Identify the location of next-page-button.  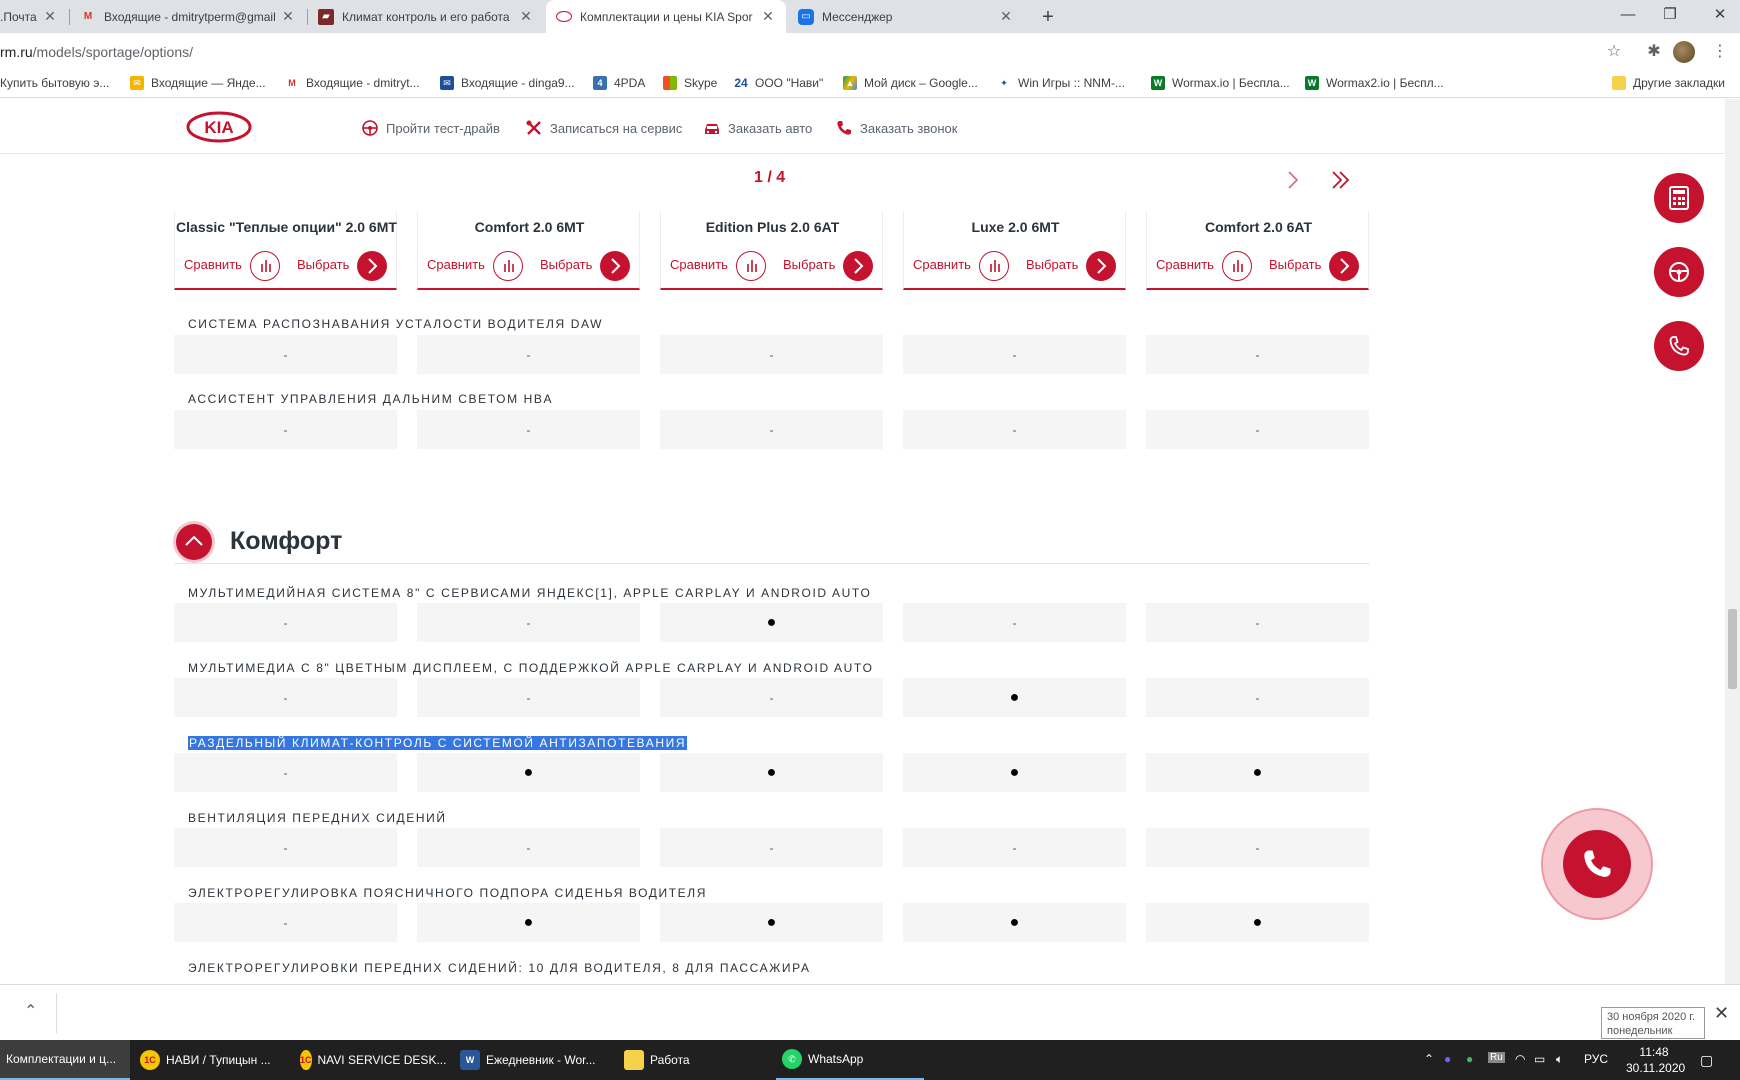
(1293, 183).